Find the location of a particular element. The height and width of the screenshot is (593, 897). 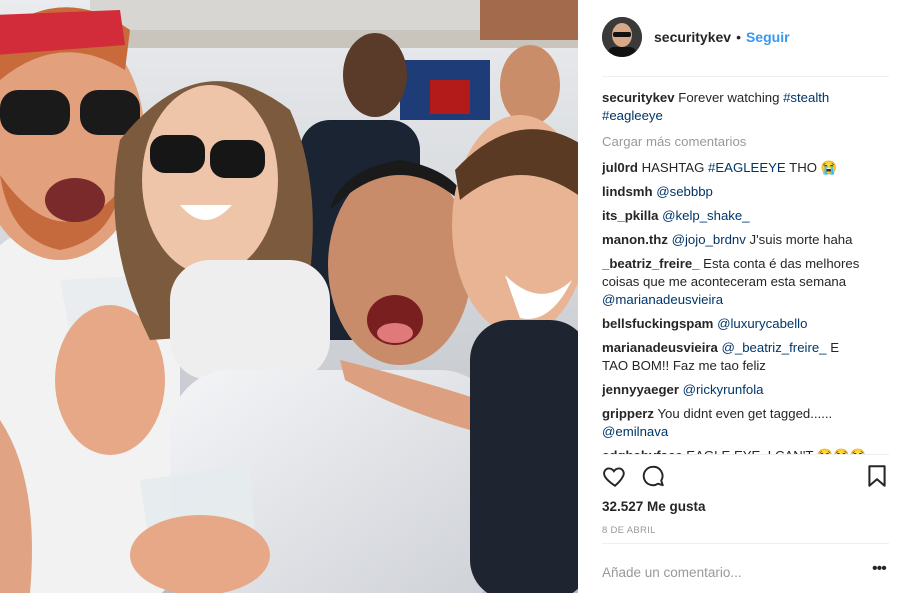

post-author-username: securitykev is located at coordinates (692, 37).